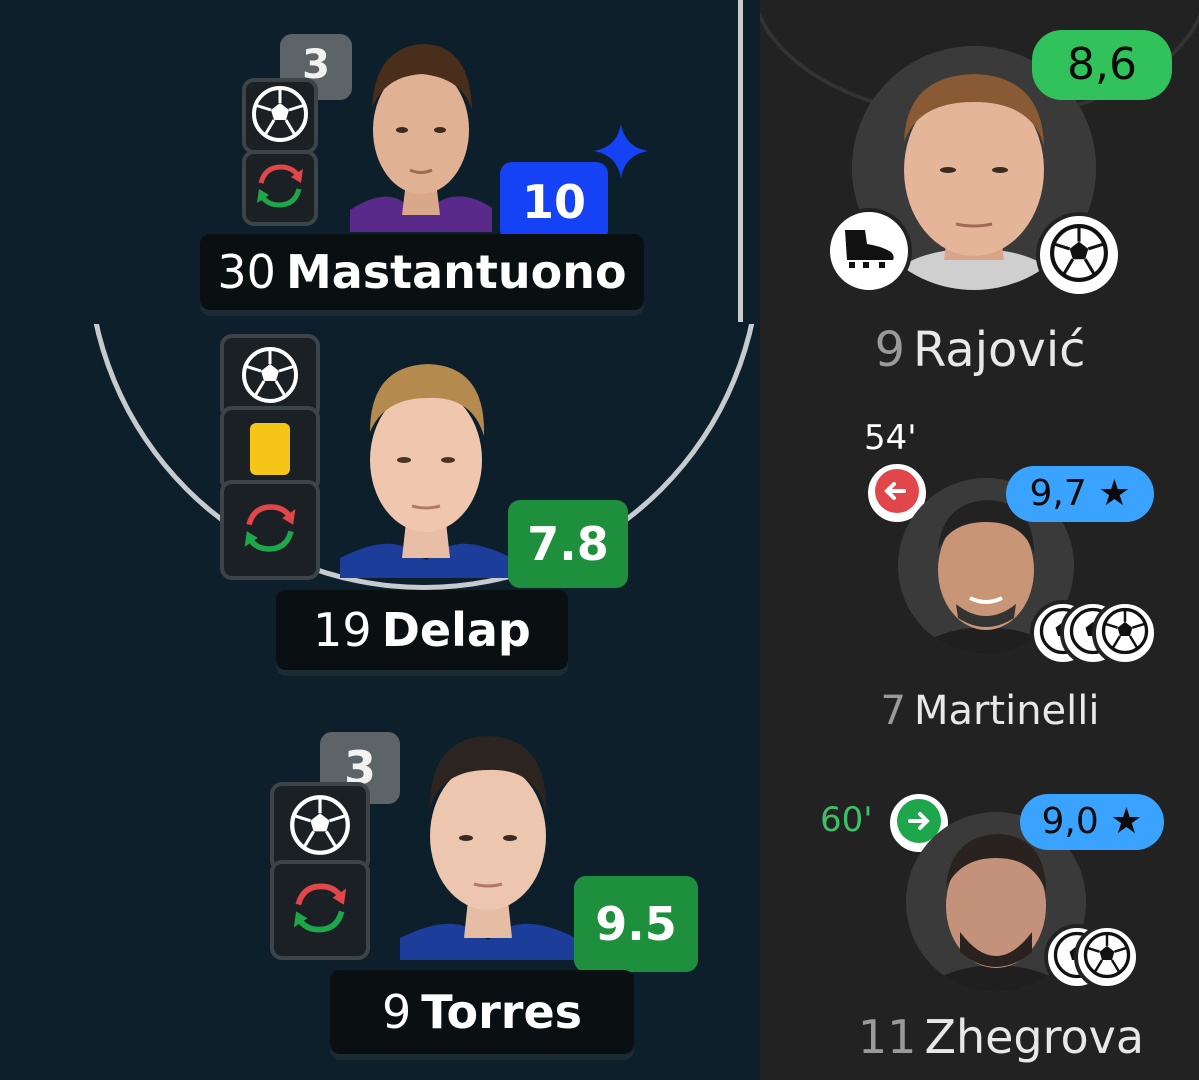 This screenshot has width=1199, height=1080. Describe the element at coordinates (342, 630) in the screenshot. I see `player-number: 19` at that location.